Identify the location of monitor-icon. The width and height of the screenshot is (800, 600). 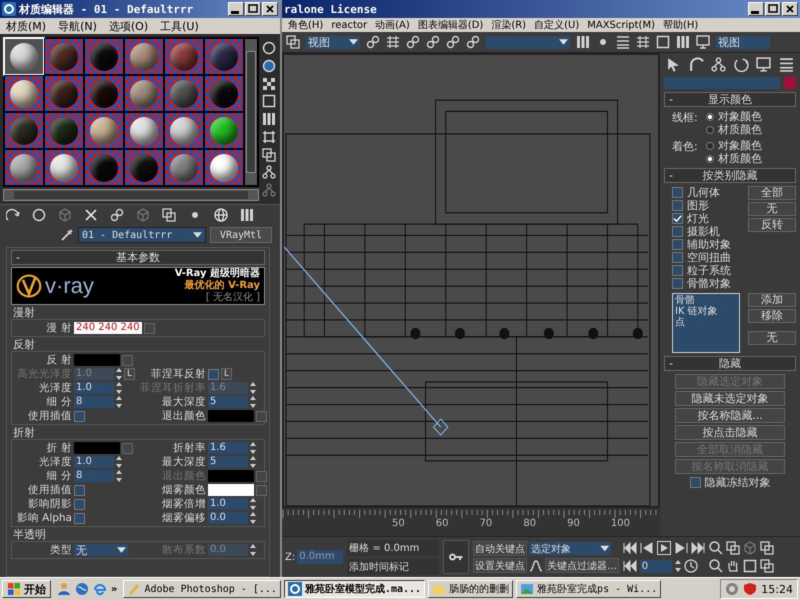
(703, 42).